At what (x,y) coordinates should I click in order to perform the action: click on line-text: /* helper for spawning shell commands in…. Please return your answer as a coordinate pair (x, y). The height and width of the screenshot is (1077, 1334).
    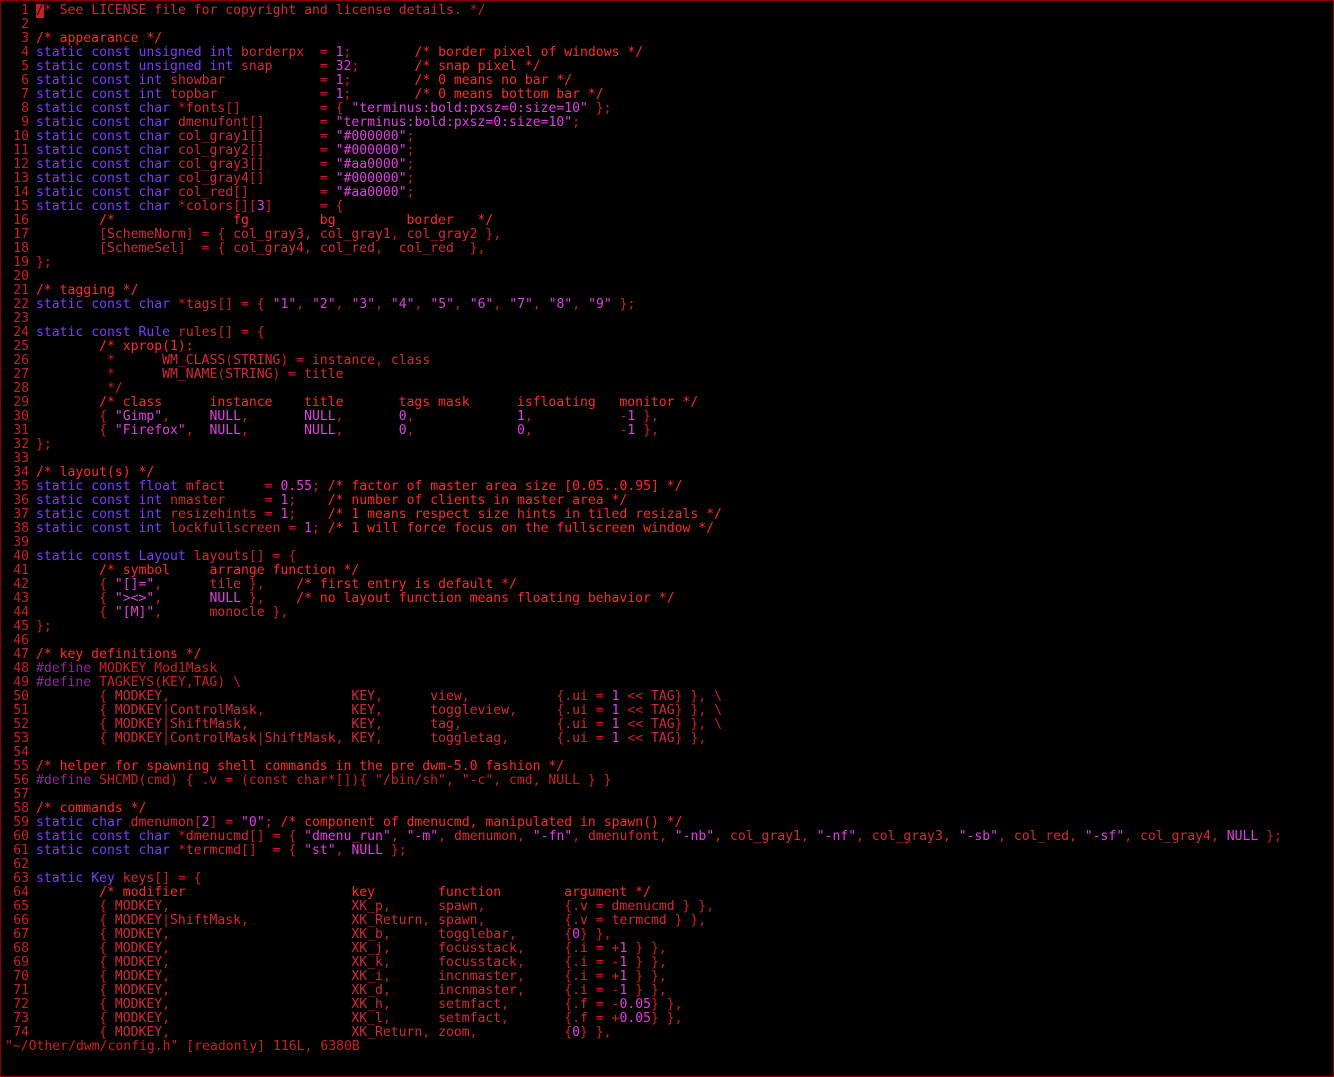
    Looking at the image, I should click on (300, 767).